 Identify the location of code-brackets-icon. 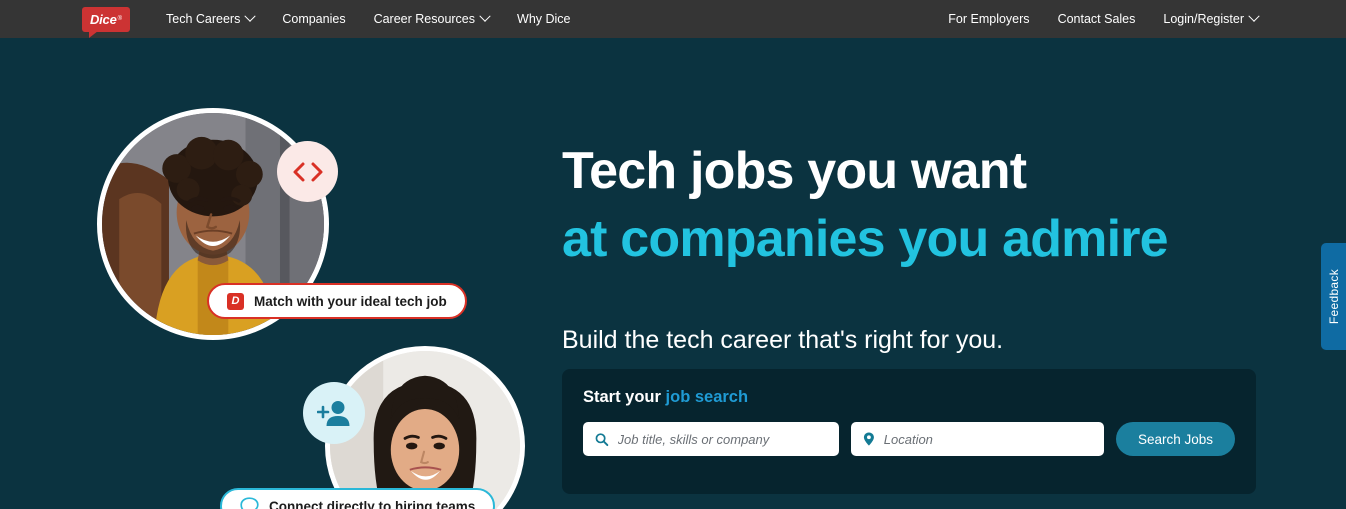
(307, 171).